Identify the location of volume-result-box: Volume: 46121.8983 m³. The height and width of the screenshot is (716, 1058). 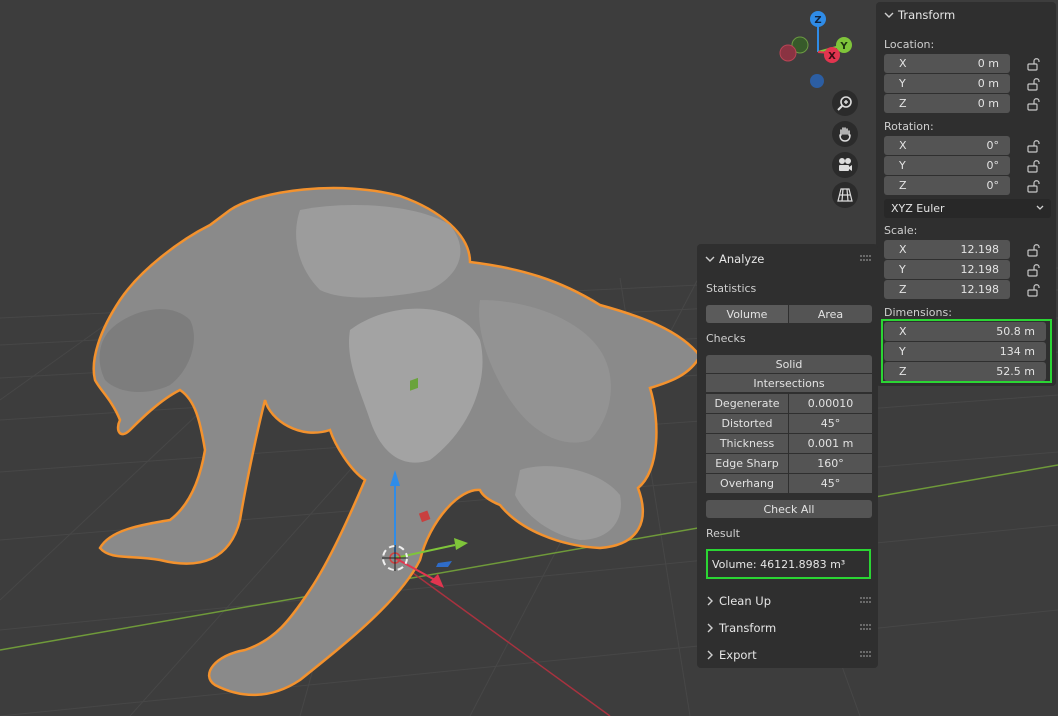
(788, 564).